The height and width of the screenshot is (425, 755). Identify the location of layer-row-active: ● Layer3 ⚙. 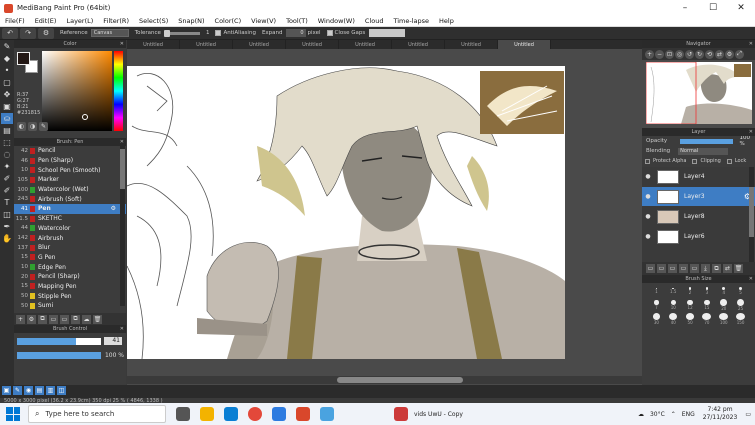
(698, 196).